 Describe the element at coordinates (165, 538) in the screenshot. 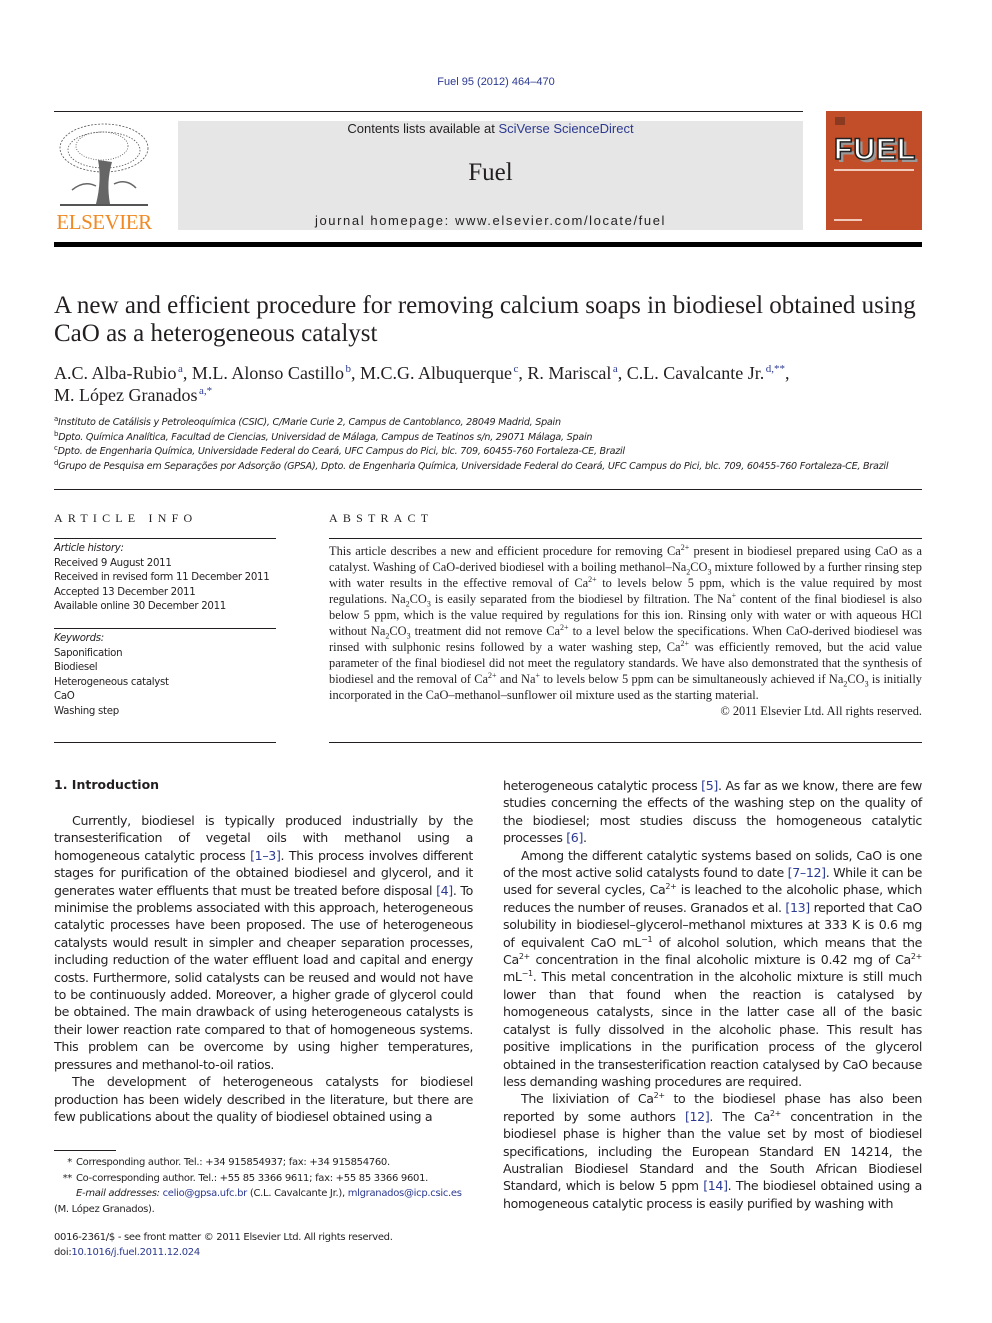

I see `article-info-rule` at that location.